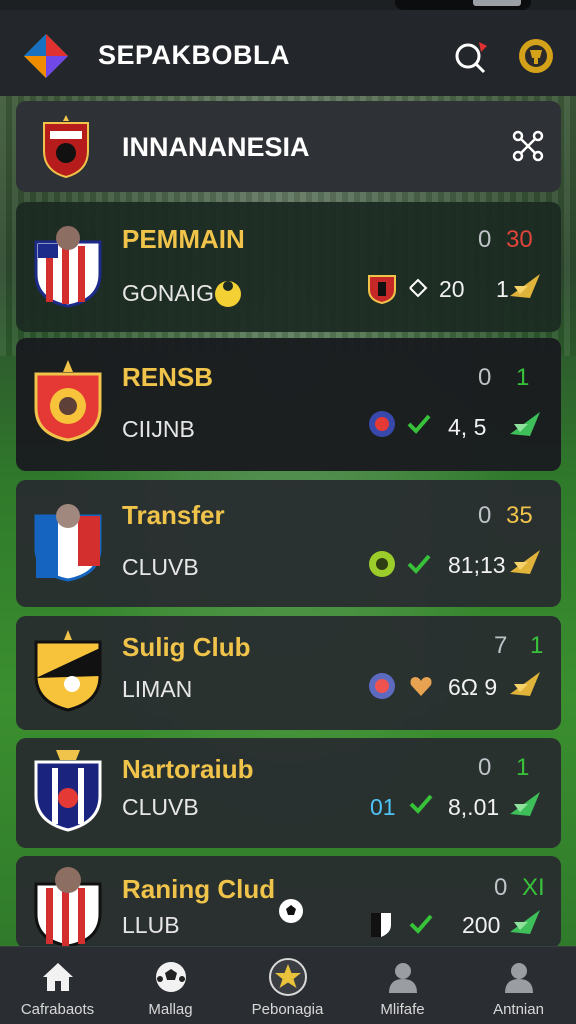  I want to click on nav-label: Cafrabaots, so click(57, 1009).